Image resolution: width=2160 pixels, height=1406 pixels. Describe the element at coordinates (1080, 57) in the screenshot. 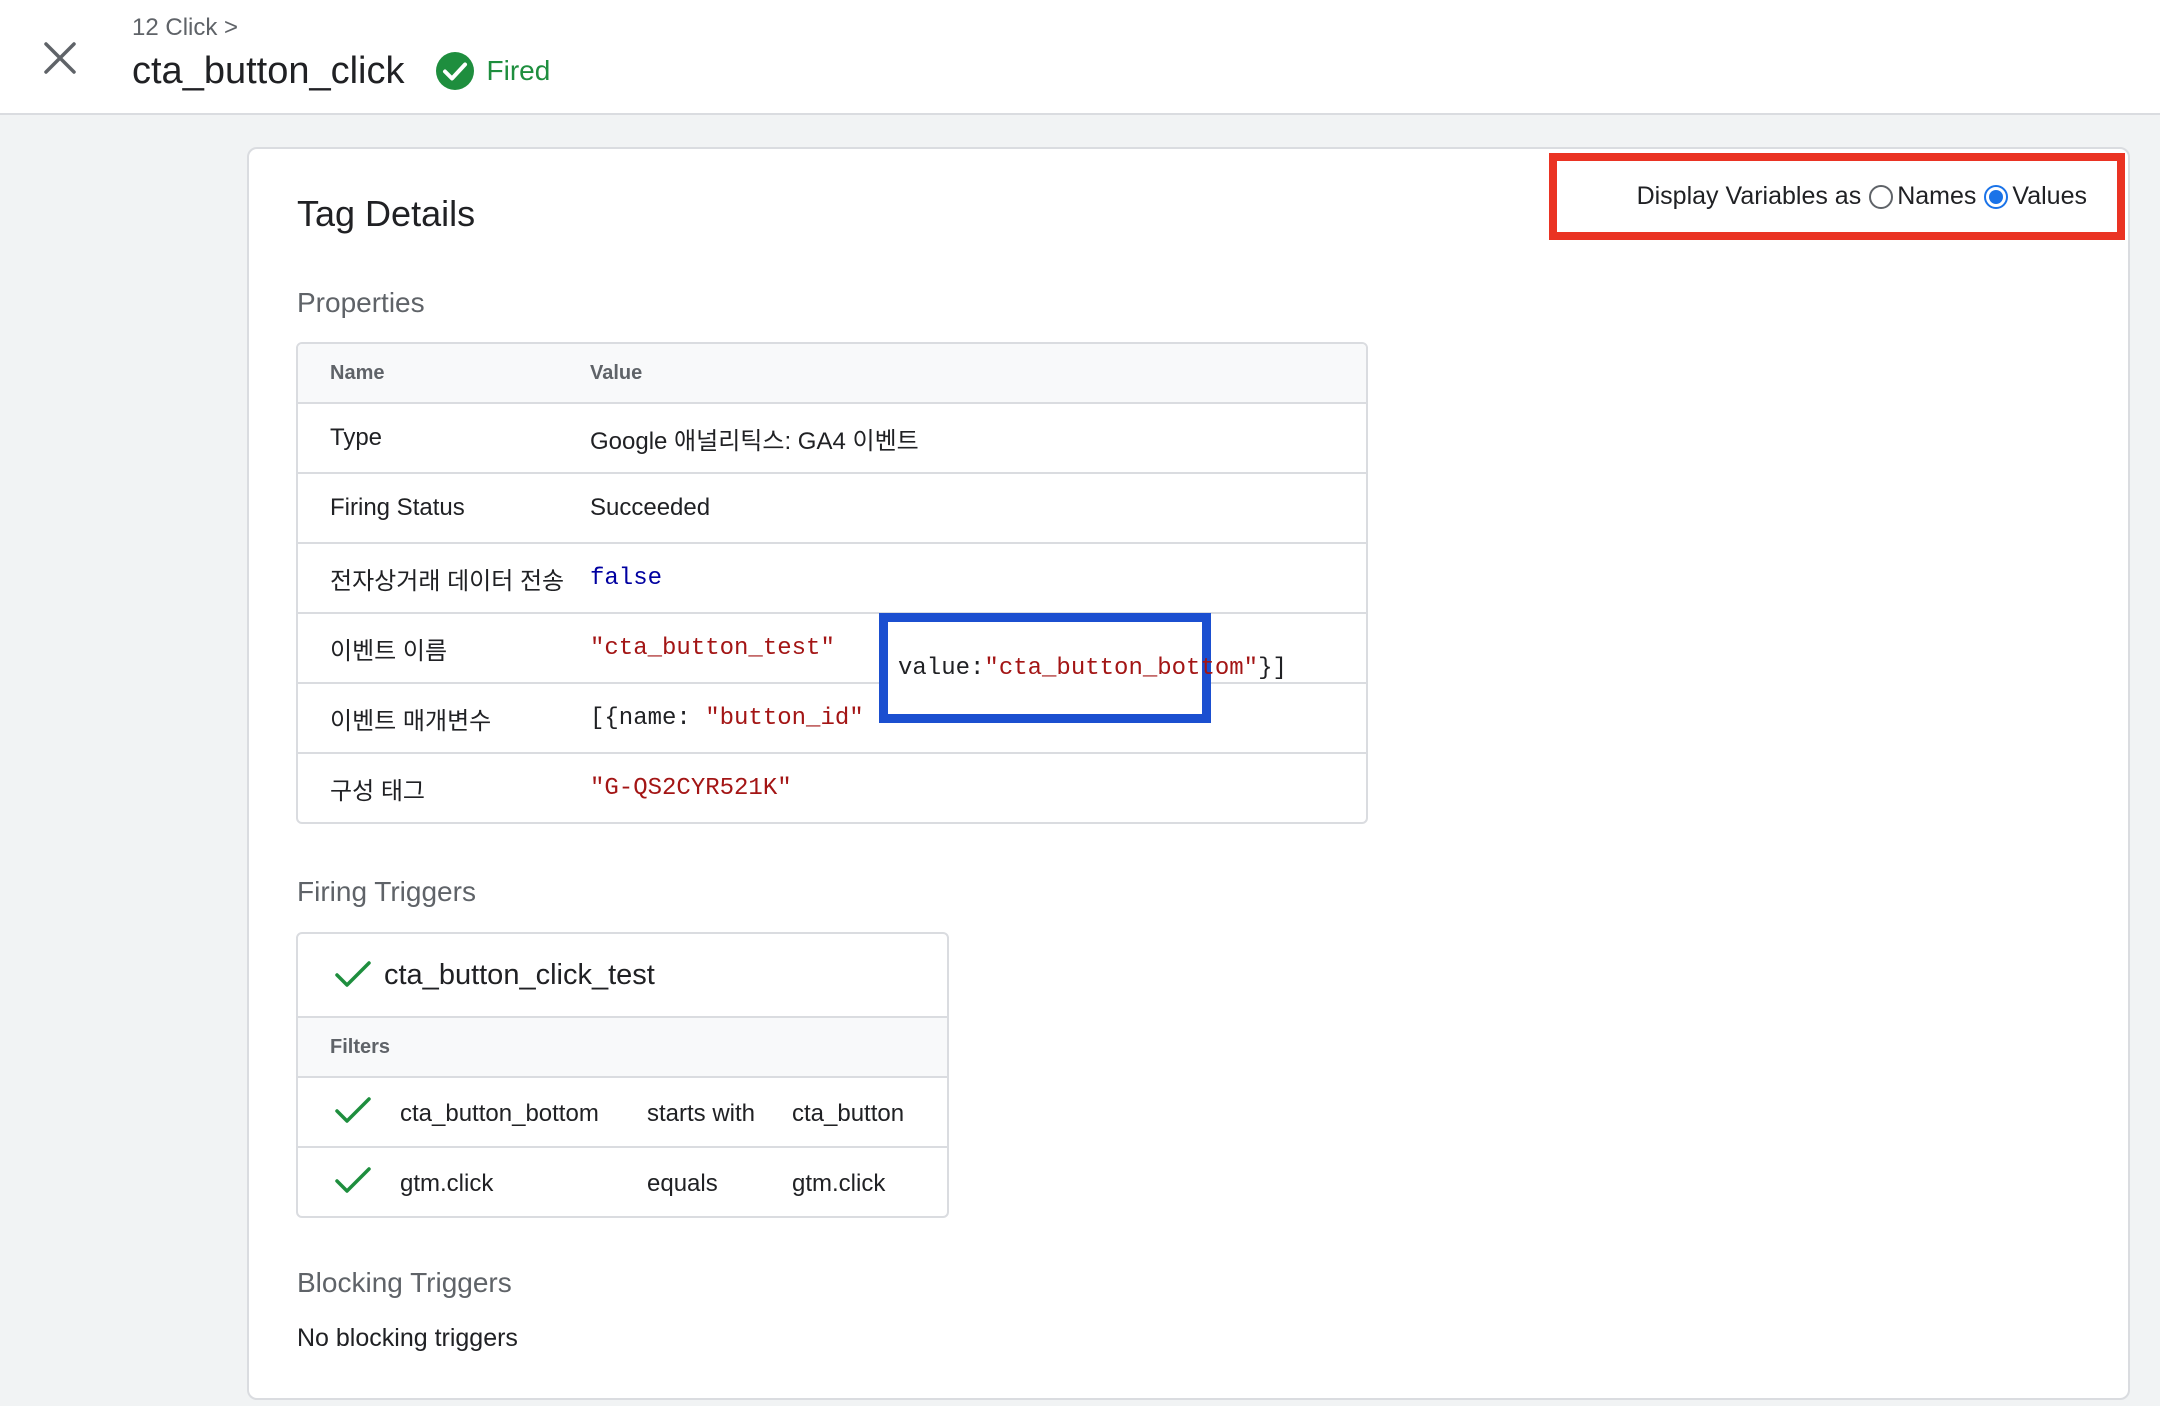

I see `top-header: 12 Click > cta_button_click Fired` at that location.